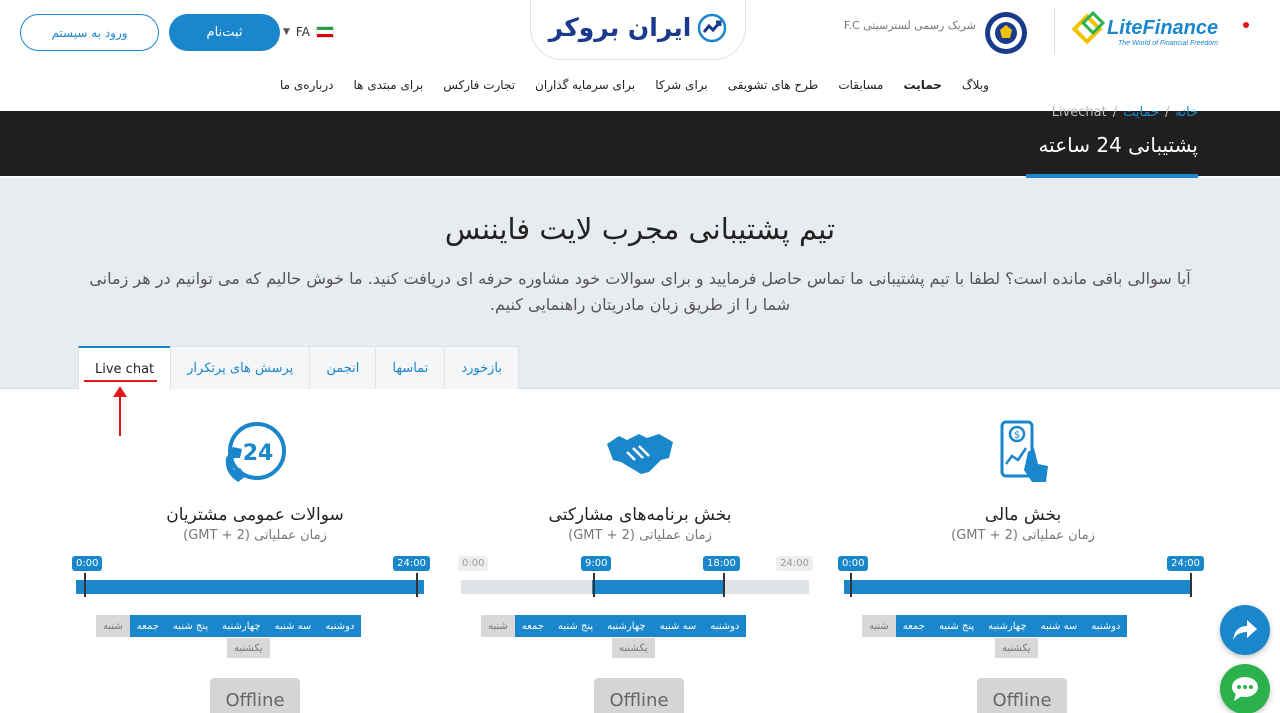  I want to click on breadcrumb: خانه / حمایت / Livechat, so click(1125, 112).